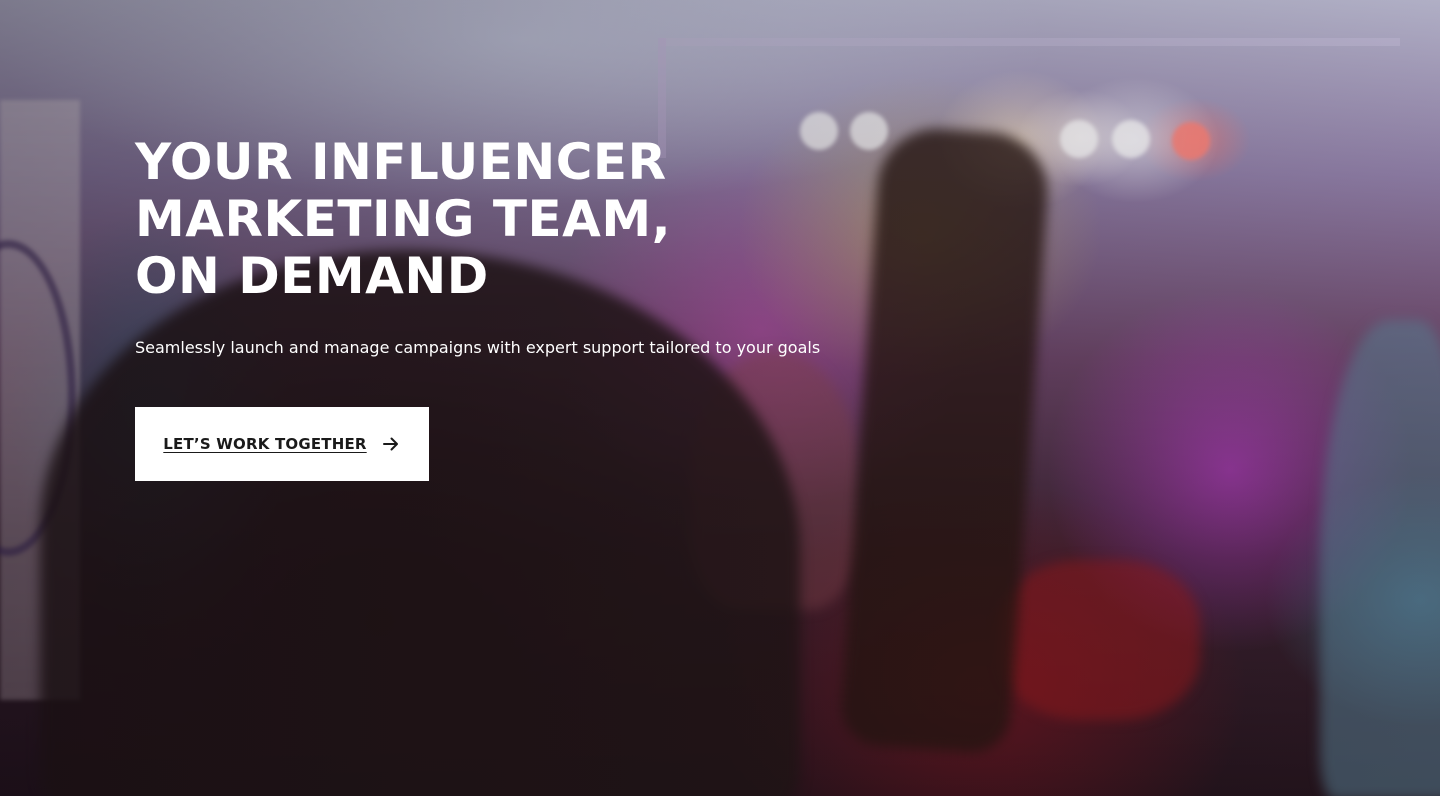 This screenshot has height=796, width=1440. I want to click on headline-line-1: YOUR INFLUENCER, so click(401, 162).